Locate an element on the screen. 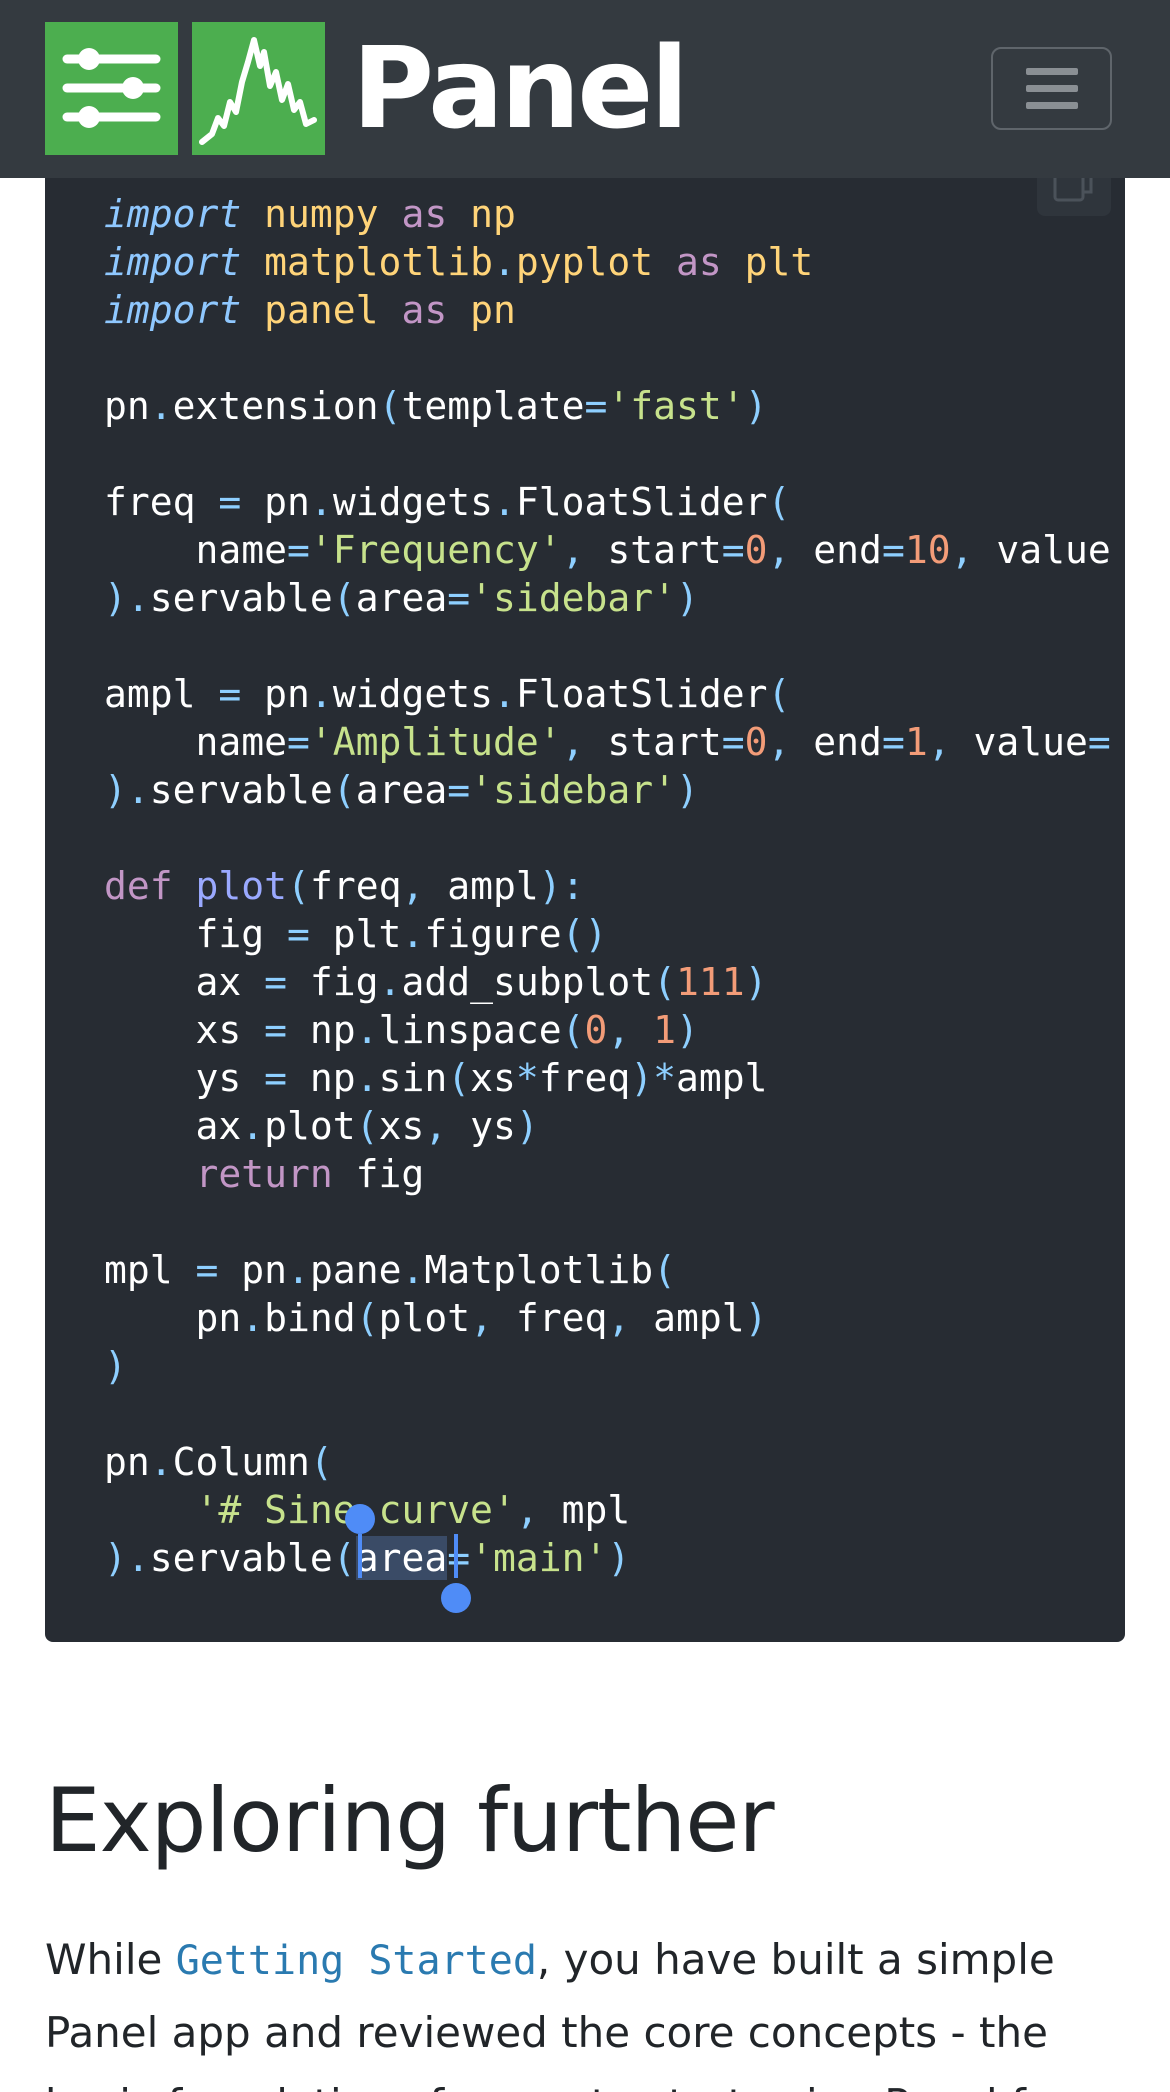 Image resolution: width=1170 pixels, height=2092 pixels. code-line: xs = np.linspace(0, 1) is located at coordinates (617, 1030).